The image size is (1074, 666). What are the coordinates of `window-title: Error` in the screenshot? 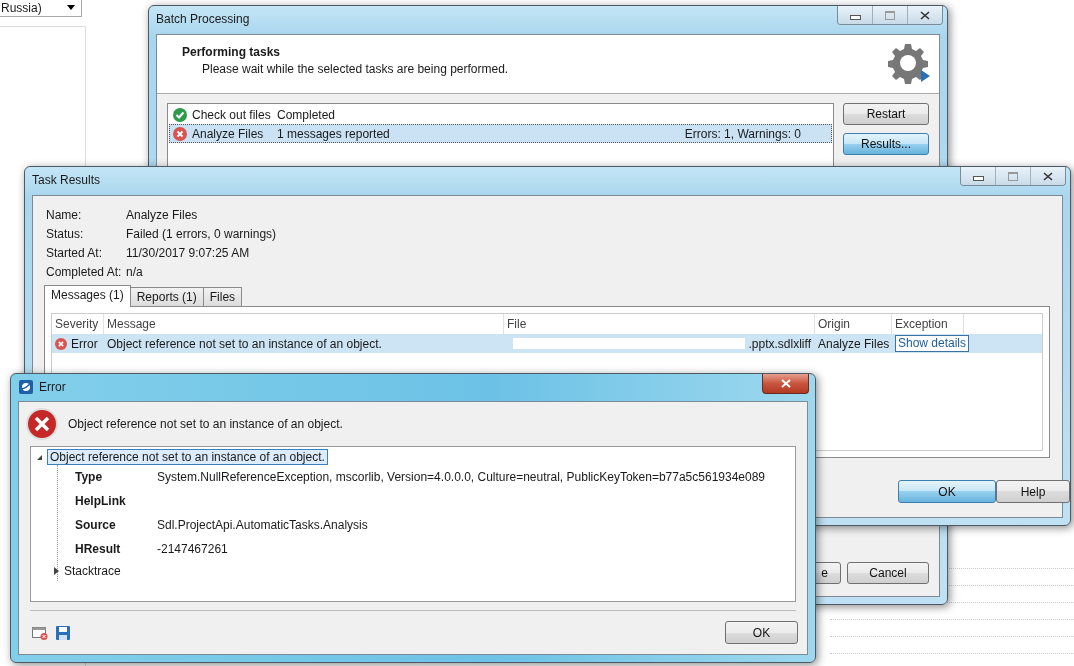 It's located at (52, 387).